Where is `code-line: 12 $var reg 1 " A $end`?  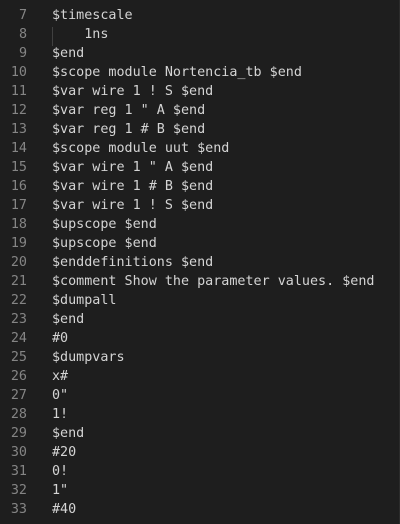
code-line: 12 $var reg 1 " A $end is located at coordinates (200, 110).